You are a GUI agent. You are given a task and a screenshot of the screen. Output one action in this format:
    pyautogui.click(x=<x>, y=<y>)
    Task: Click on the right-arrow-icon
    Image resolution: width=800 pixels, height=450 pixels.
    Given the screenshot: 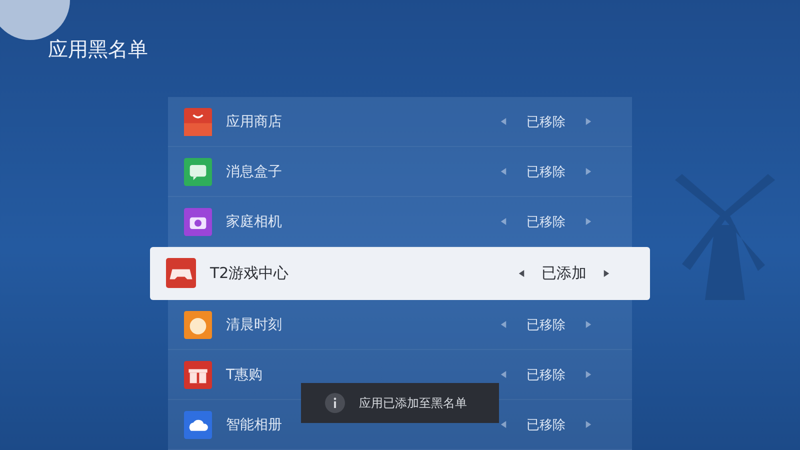 What is the action you would take?
    pyautogui.click(x=606, y=273)
    